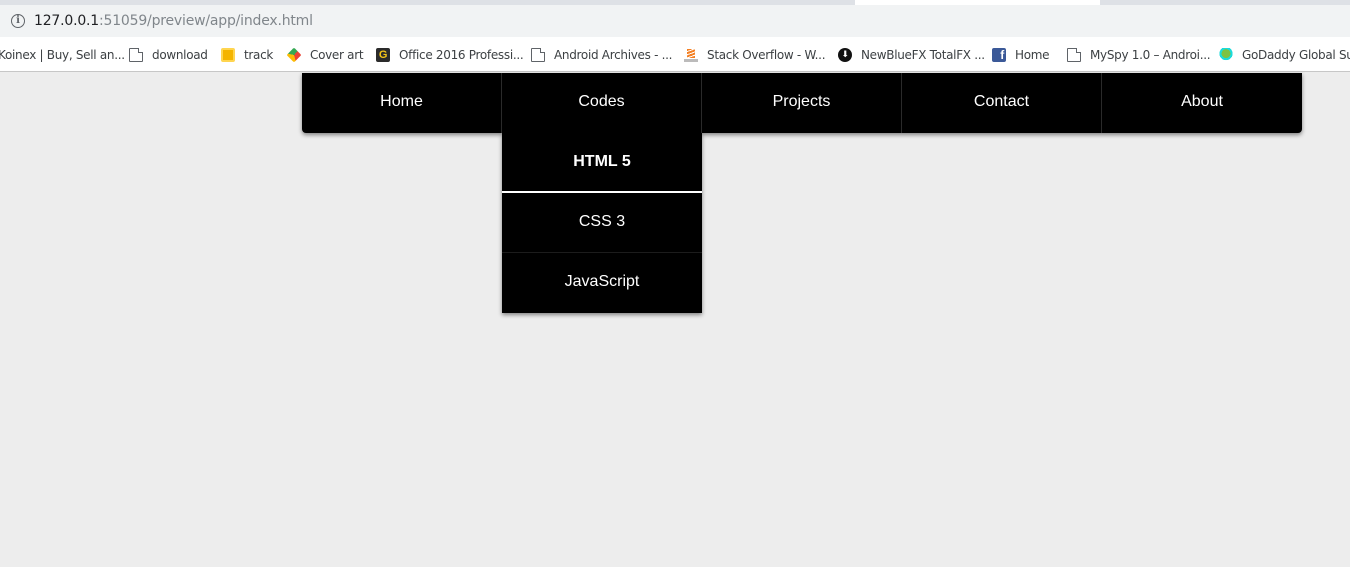  I want to click on bookmark-label: download, so click(180, 55).